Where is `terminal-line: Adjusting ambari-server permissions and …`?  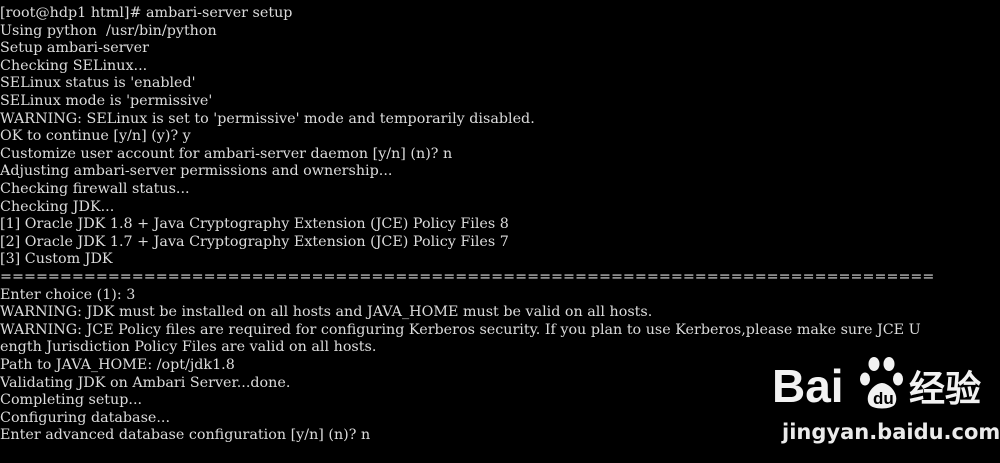
terminal-line: Adjusting ambari-server permissions and … is located at coordinates (196, 171).